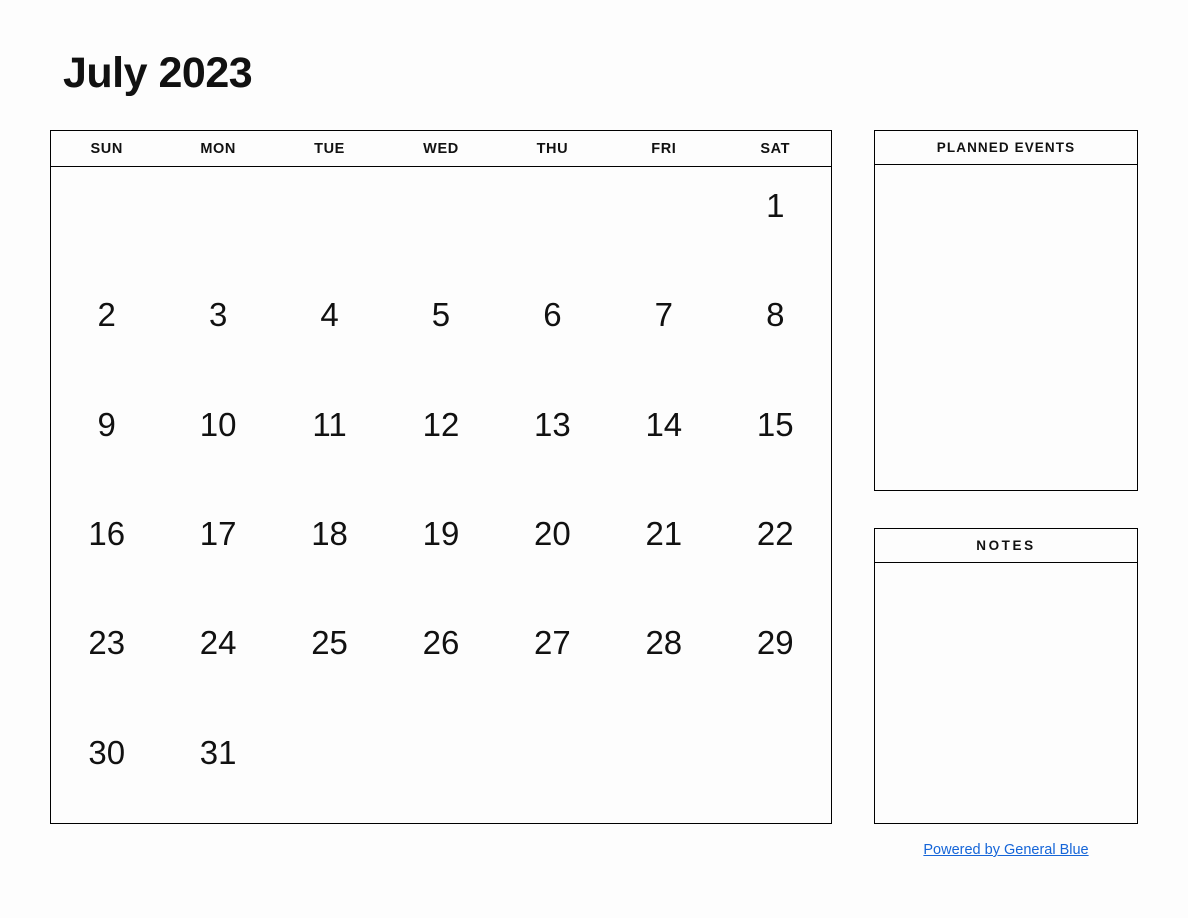 The width and height of the screenshot is (1188, 918). I want to click on day-cell: 4, so click(329, 330).